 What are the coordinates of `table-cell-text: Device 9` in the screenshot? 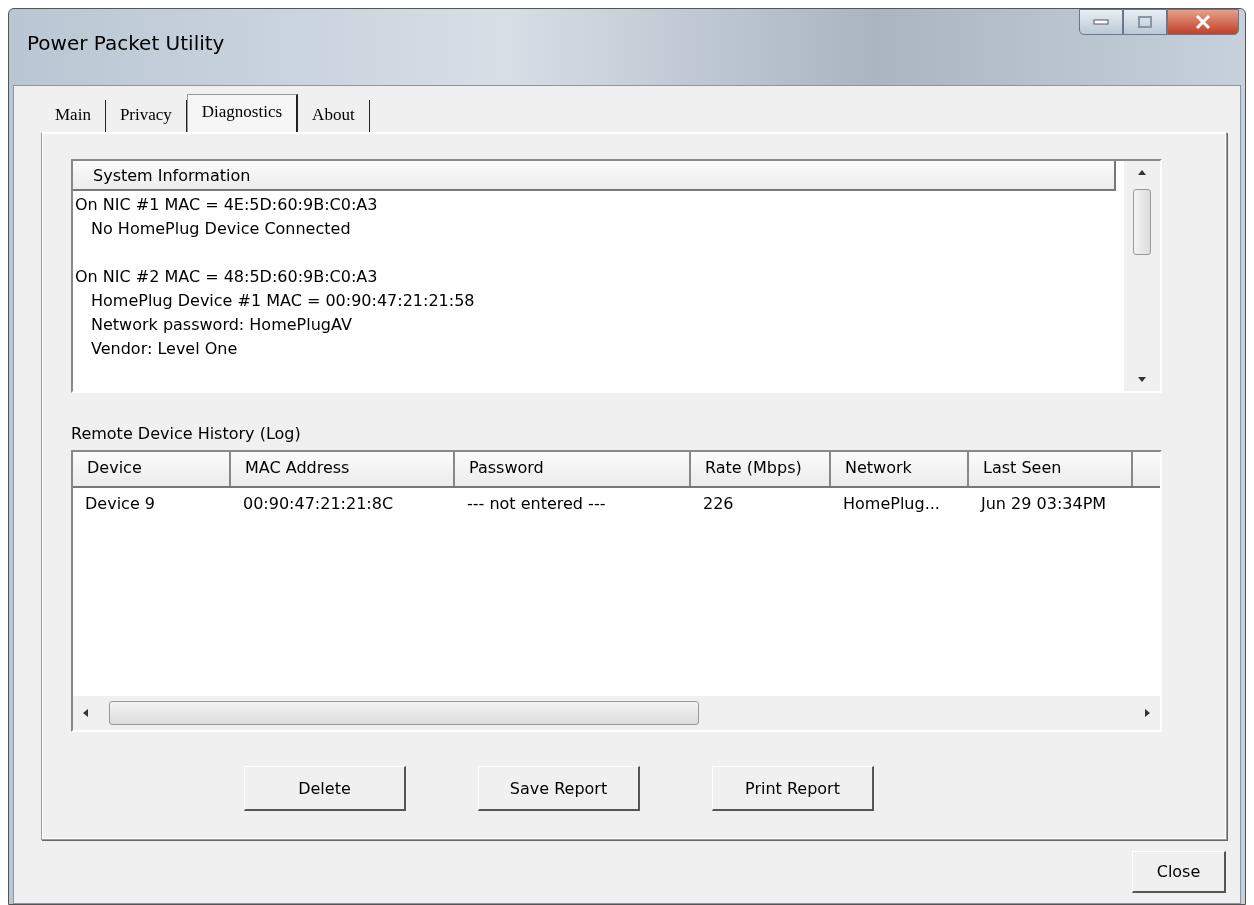 It's located at (120, 503).